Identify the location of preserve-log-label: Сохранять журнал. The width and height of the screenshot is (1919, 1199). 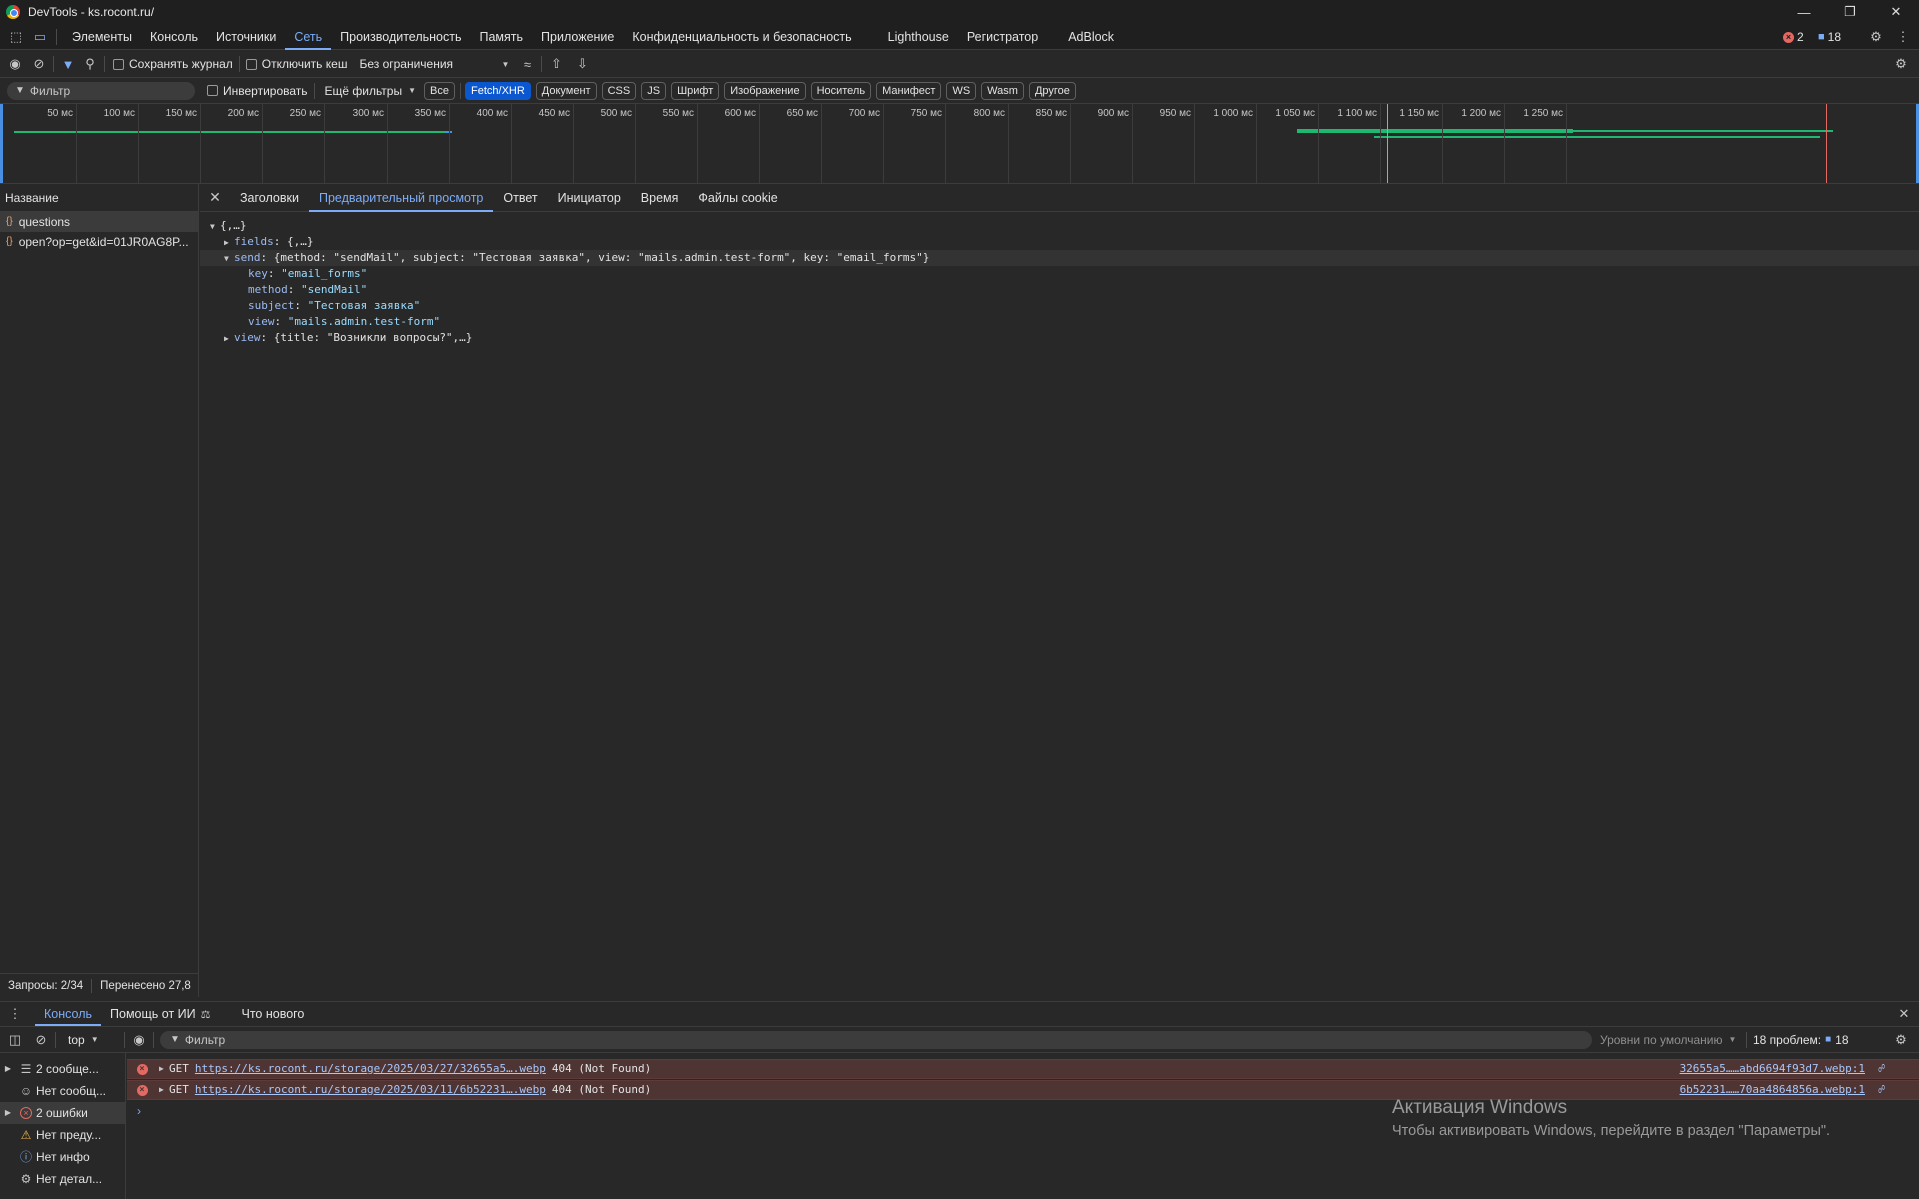
(181, 64).